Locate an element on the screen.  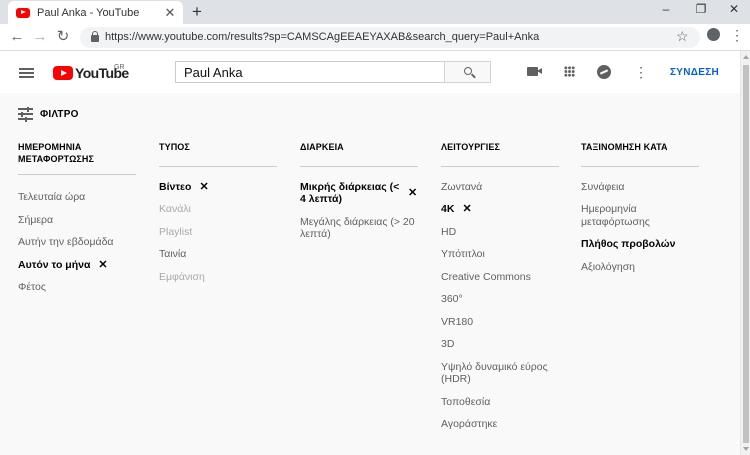
new-tab-button: + is located at coordinates (197, 12).